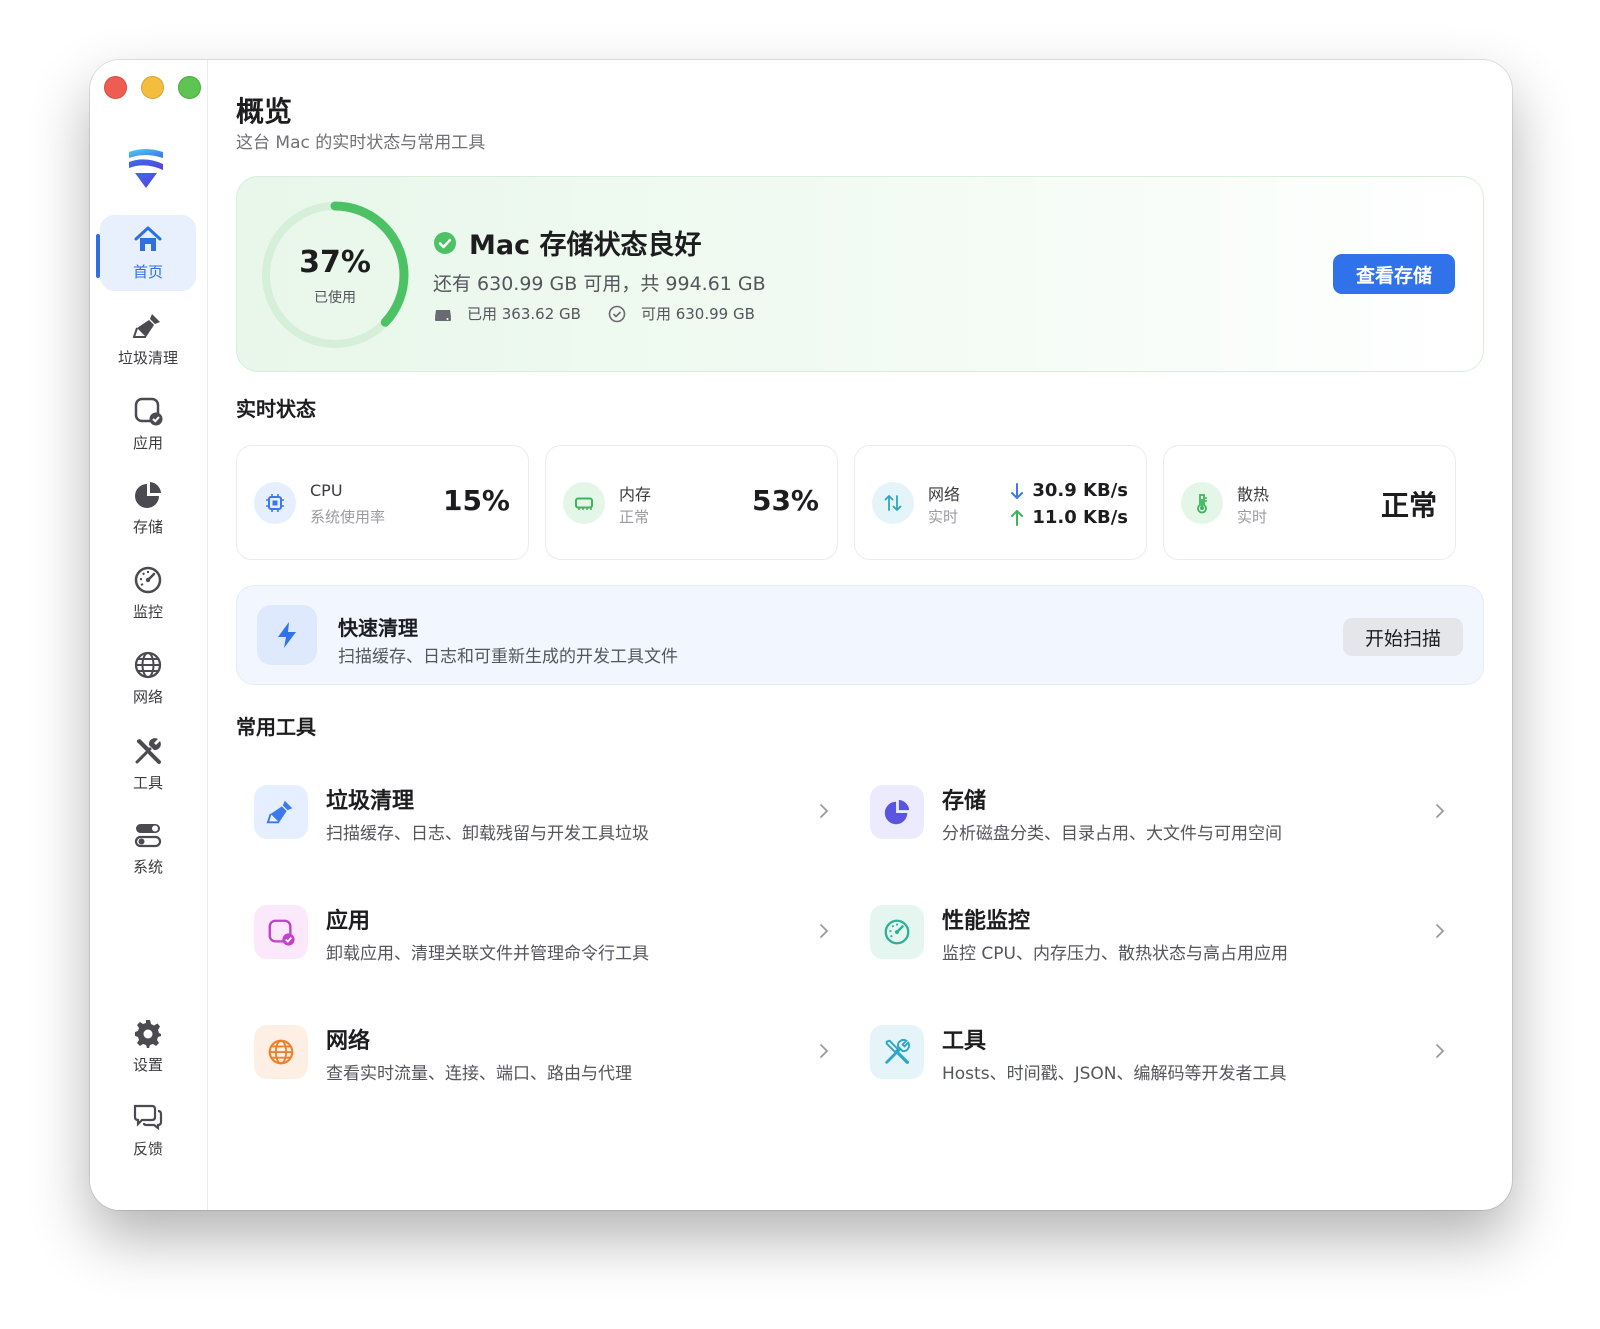  I want to click on cpu-chip-icon, so click(275, 503).